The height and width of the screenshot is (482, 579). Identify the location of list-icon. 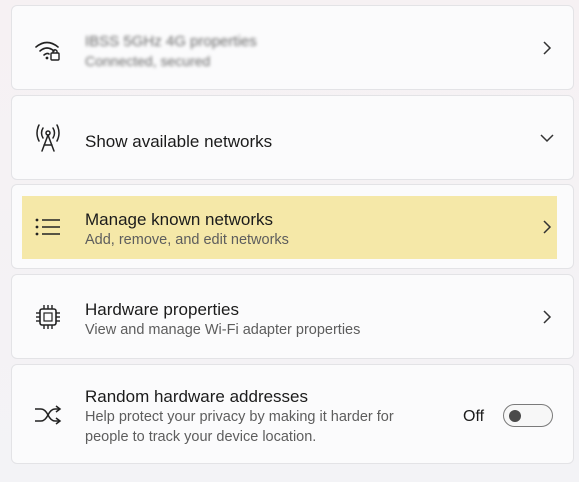
(48, 227).